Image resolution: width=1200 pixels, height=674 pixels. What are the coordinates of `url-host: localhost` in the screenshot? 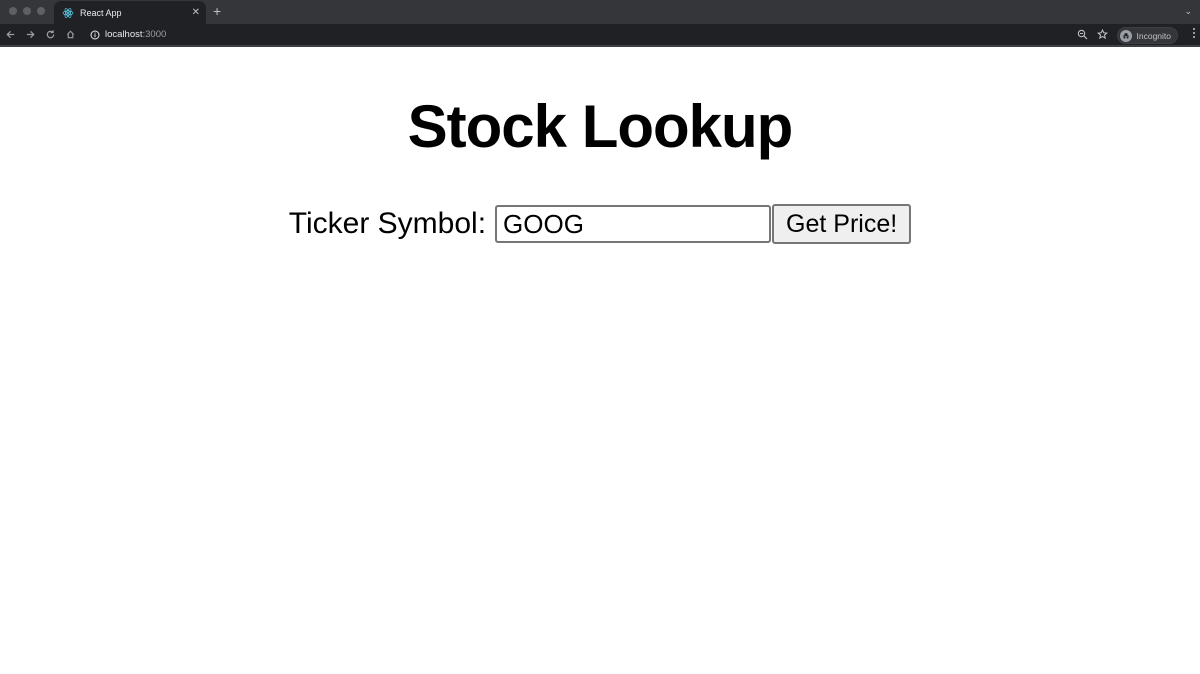 It's located at (124, 34).